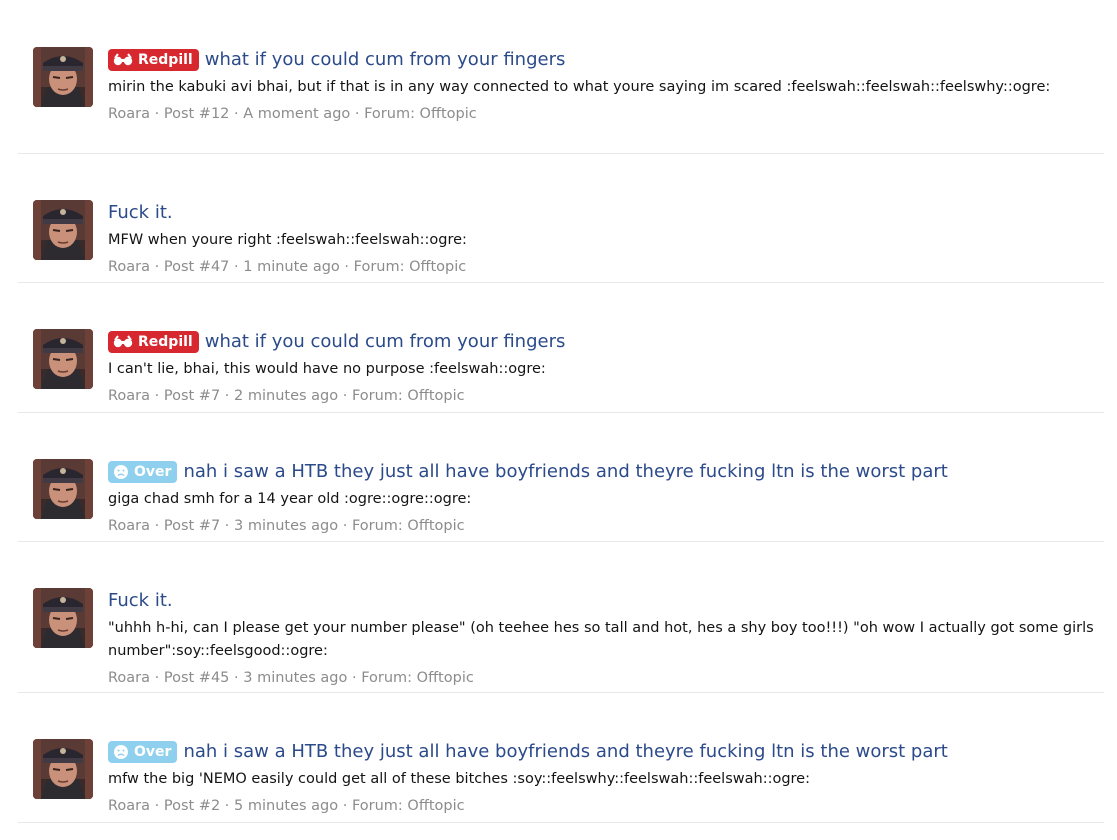  Describe the element at coordinates (197, 678) in the screenshot. I see `post-number-link: Post #45` at that location.